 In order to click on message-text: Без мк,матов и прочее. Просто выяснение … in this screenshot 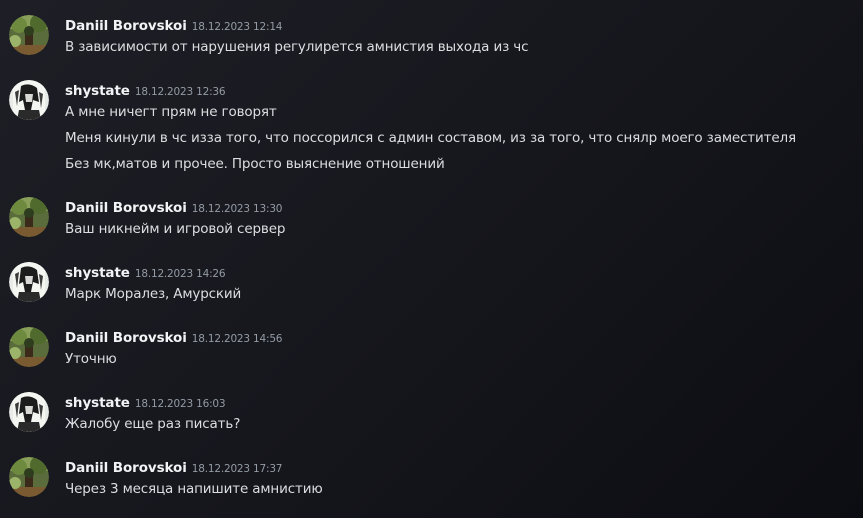, I will do `click(255, 164)`.